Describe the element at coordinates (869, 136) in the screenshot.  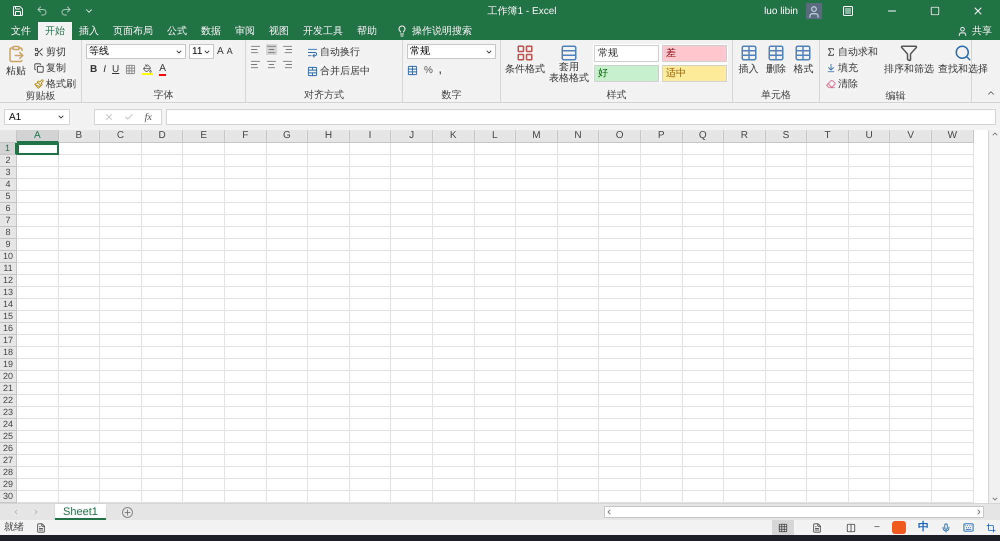
I see `column-header: U` at that location.